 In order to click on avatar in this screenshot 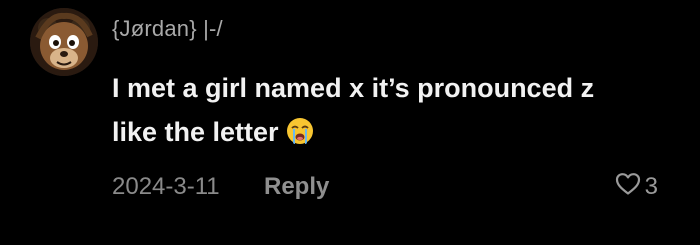, I will do `click(64, 42)`.